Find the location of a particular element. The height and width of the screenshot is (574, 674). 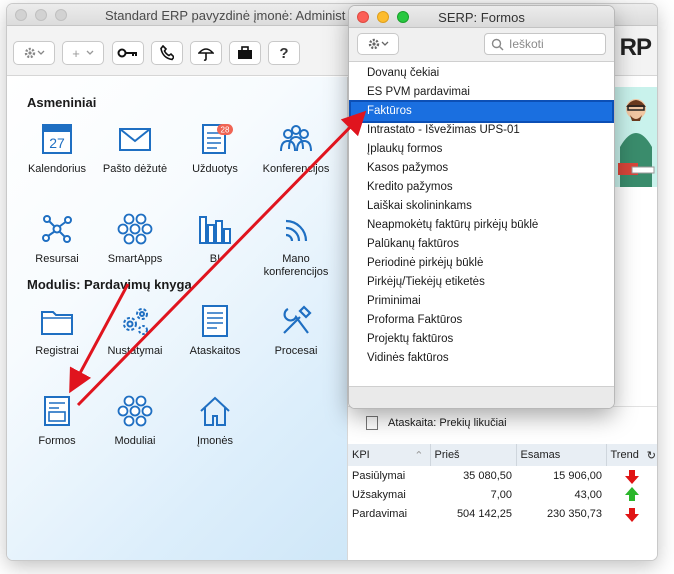

personal-section-title: Asmeniniai is located at coordinates (62, 102).